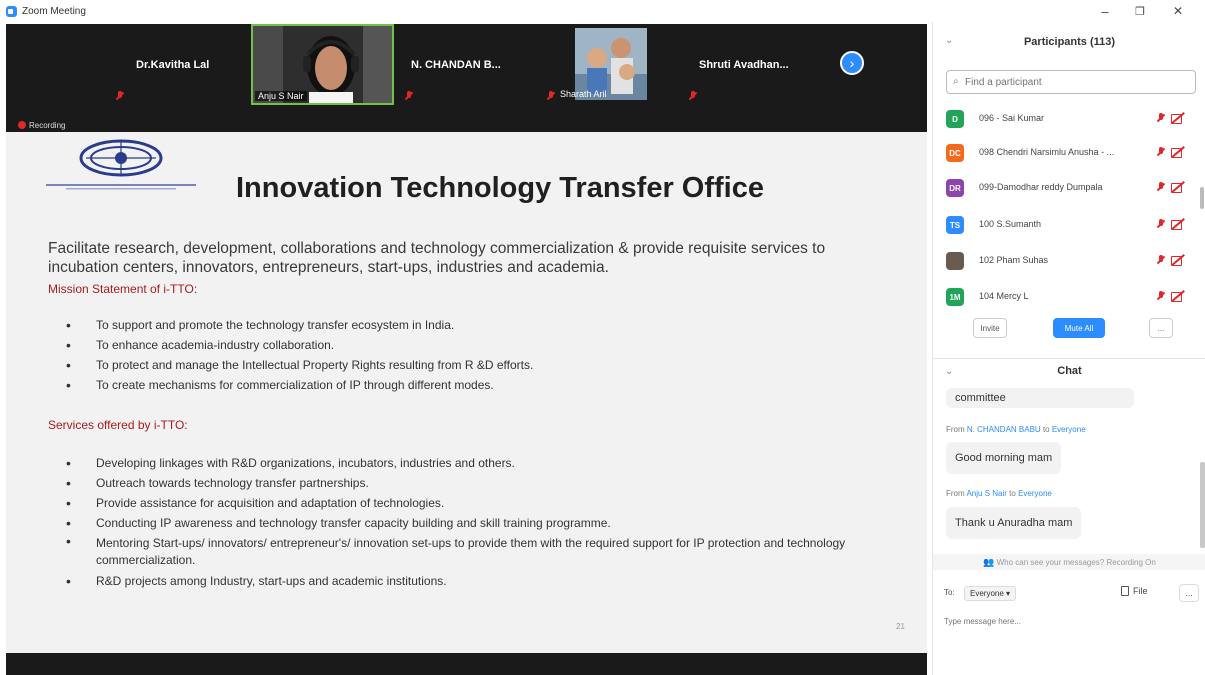 The image size is (1205, 675). Describe the element at coordinates (1065, 225) in the screenshot. I see `participant-row: TS 100 S.Sumanth` at that location.